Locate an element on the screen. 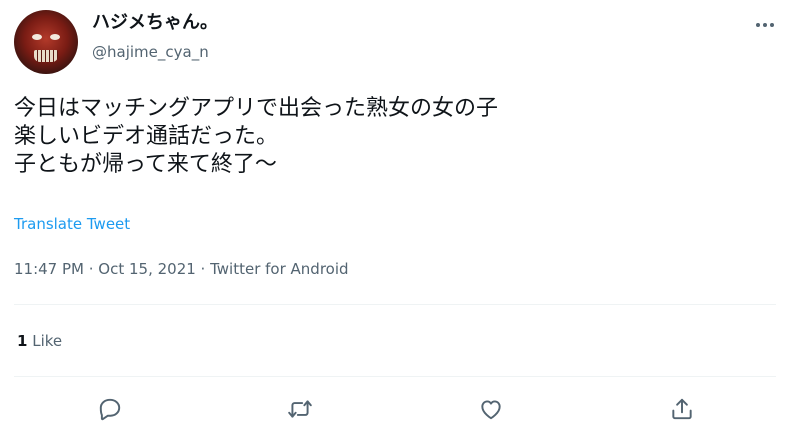 The image size is (789, 445). avatar is located at coordinates (46, 42).